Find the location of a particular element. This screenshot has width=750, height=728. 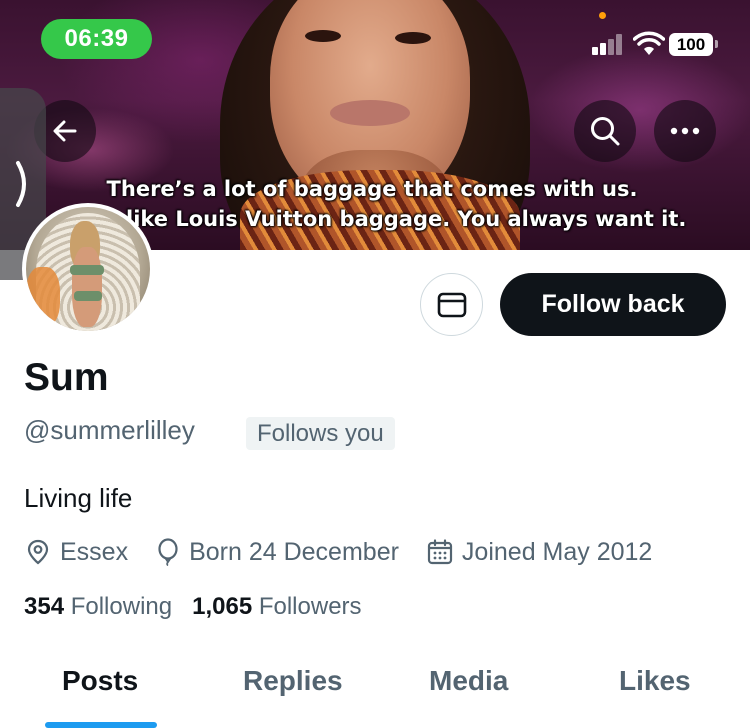

following-stat: 354 Following is located at coordinates (98, 607).